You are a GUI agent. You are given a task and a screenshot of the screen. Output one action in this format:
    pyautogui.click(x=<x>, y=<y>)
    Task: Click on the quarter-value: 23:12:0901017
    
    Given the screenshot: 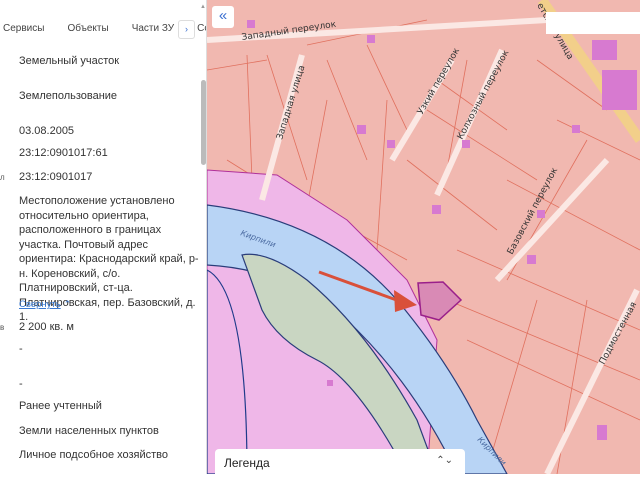 What is the action you would take?
    pyautogui.click(x=56, y=177)
    